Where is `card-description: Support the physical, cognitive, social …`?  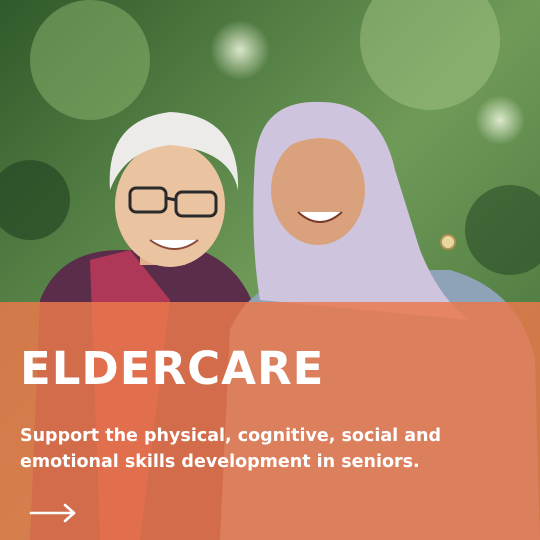 card-description: Support the physical, cognitive, social … is located at coordinates (231, 449).